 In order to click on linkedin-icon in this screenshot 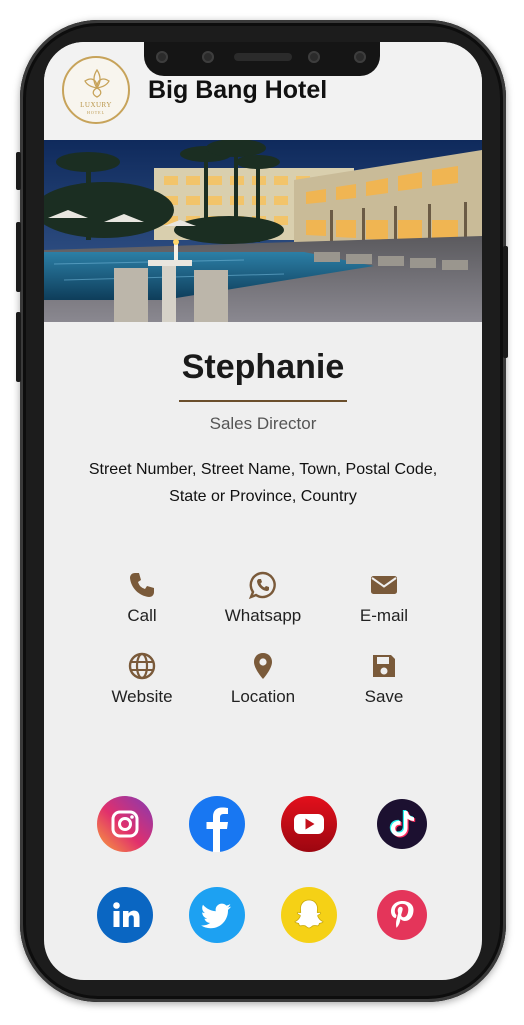, I will do `click(125, 915)`.